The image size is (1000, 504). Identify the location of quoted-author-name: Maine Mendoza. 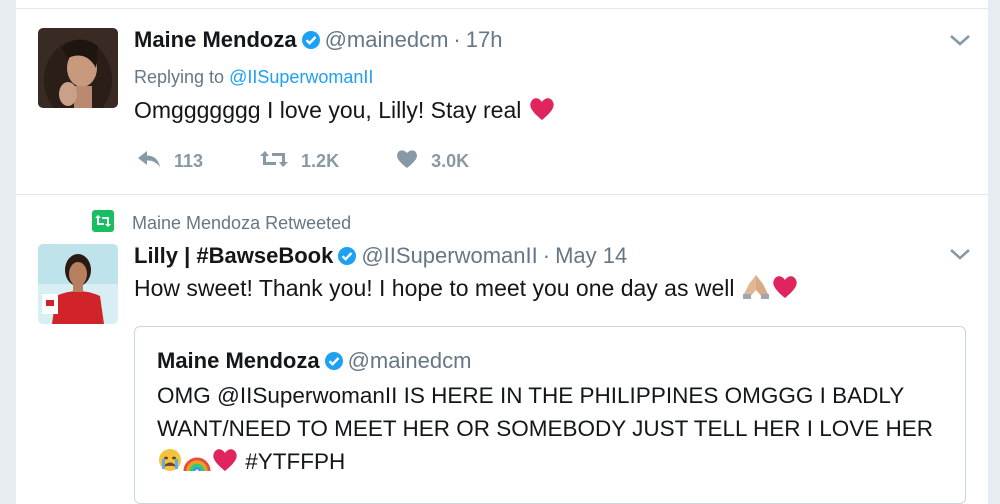
(238, 360).